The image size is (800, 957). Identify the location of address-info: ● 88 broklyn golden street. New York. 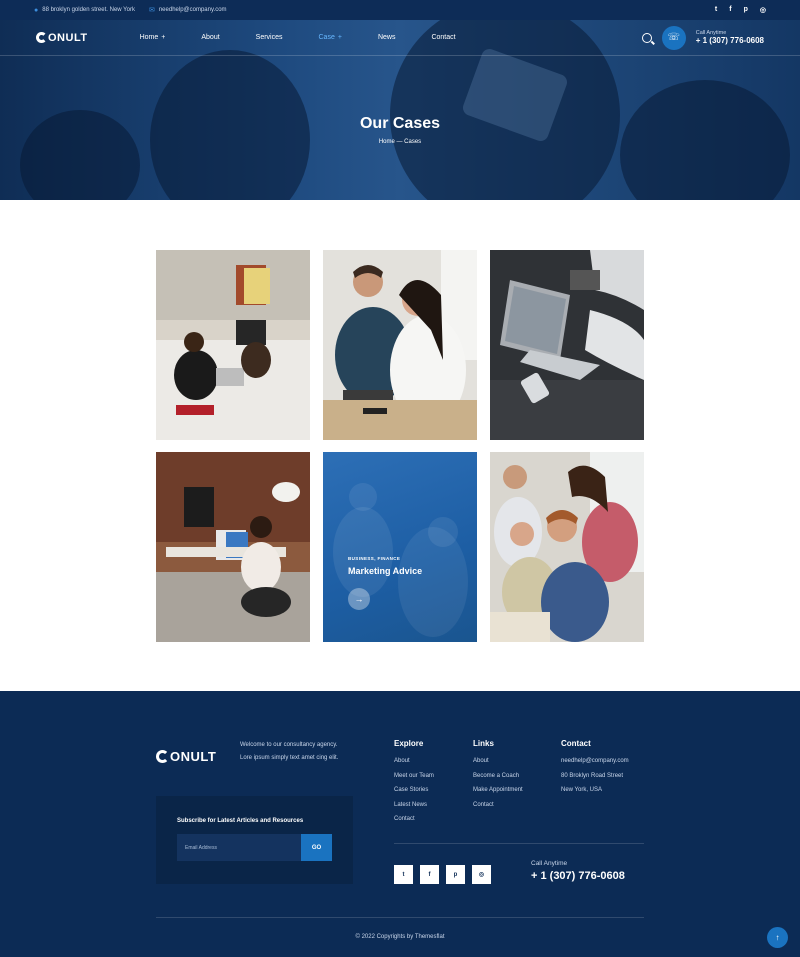
(84, 10).